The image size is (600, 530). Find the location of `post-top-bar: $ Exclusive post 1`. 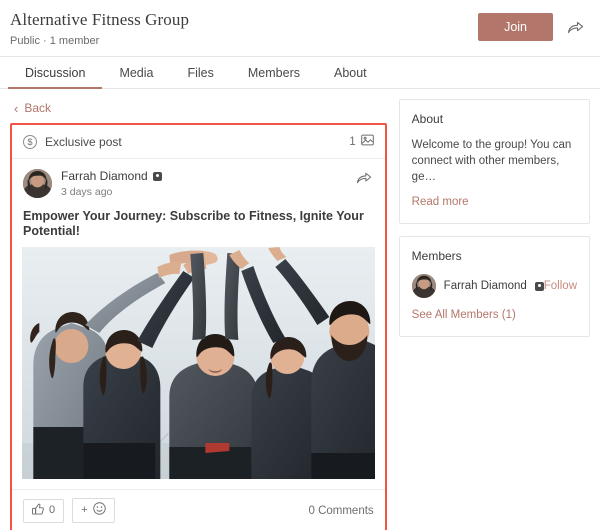

post-top-bar: $ Exclusive post 1 is located at coordinates (198, 142).